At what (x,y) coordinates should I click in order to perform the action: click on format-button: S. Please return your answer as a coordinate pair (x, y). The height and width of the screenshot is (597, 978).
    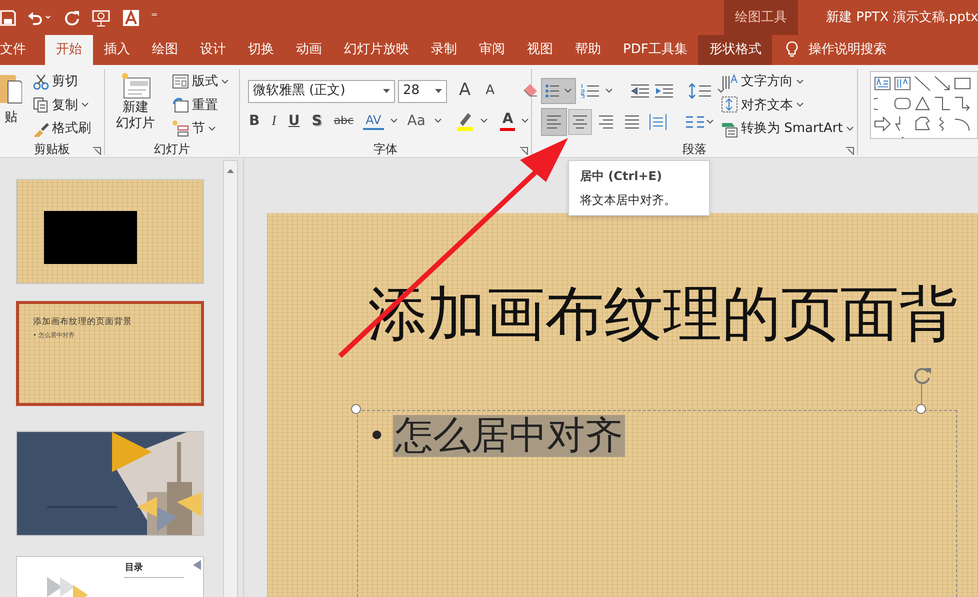
    Looking at the image, I should click on (316, 121).